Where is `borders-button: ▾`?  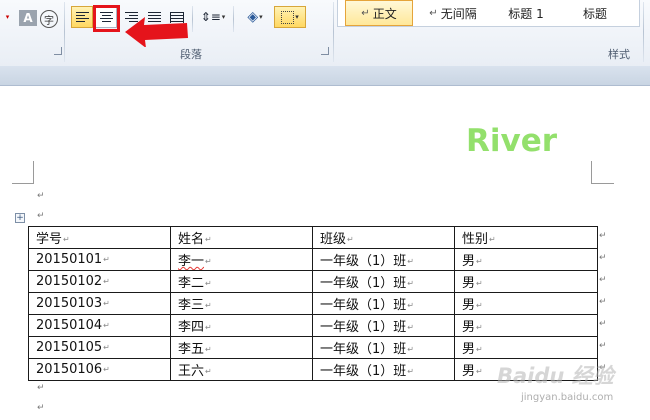 borders-button: ▾ is located at coordinates (290, 17).